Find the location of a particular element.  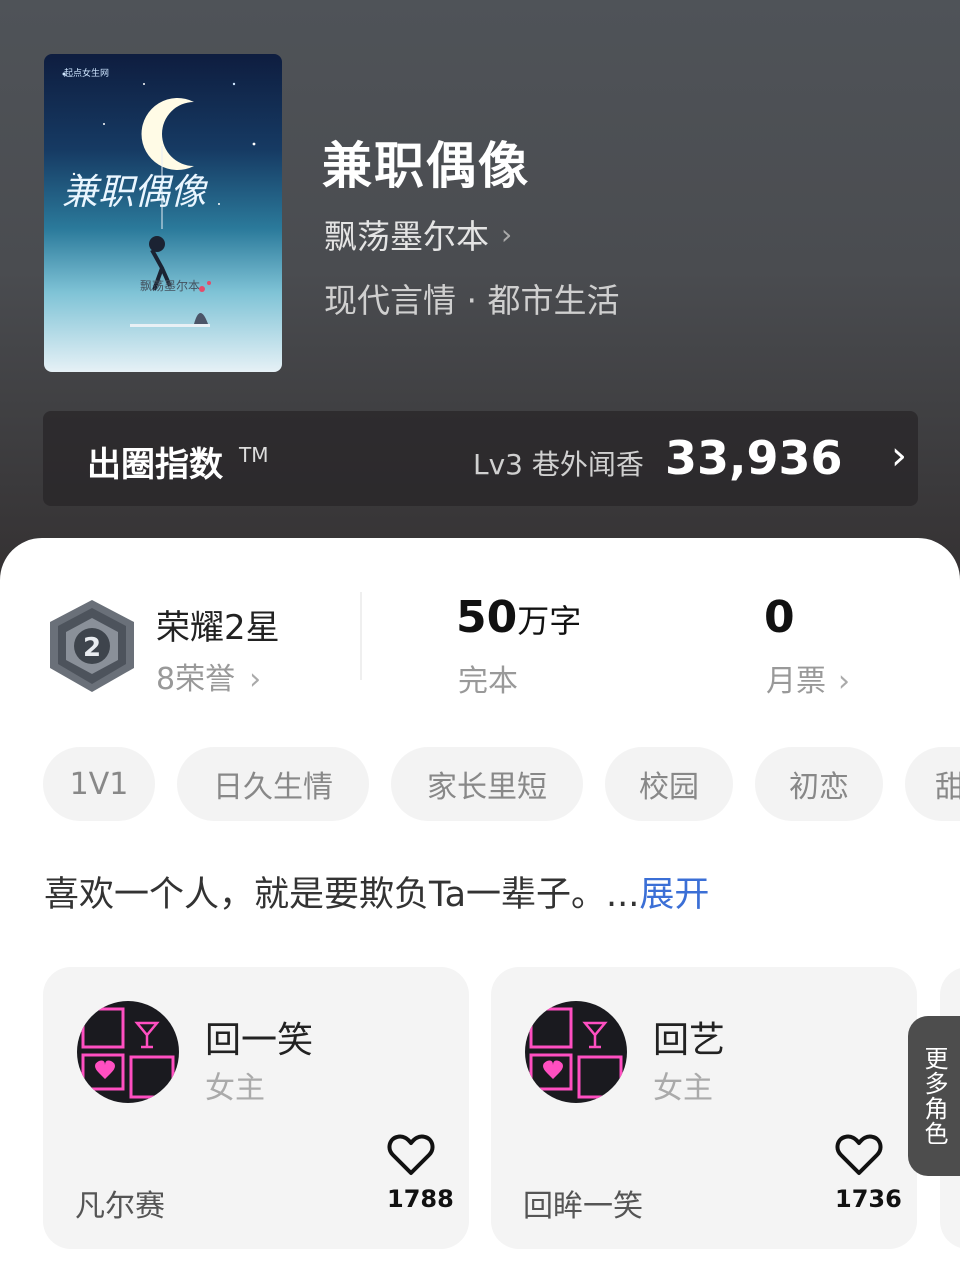

tag-chip: 1V1 is located at coordinates (99, 784).